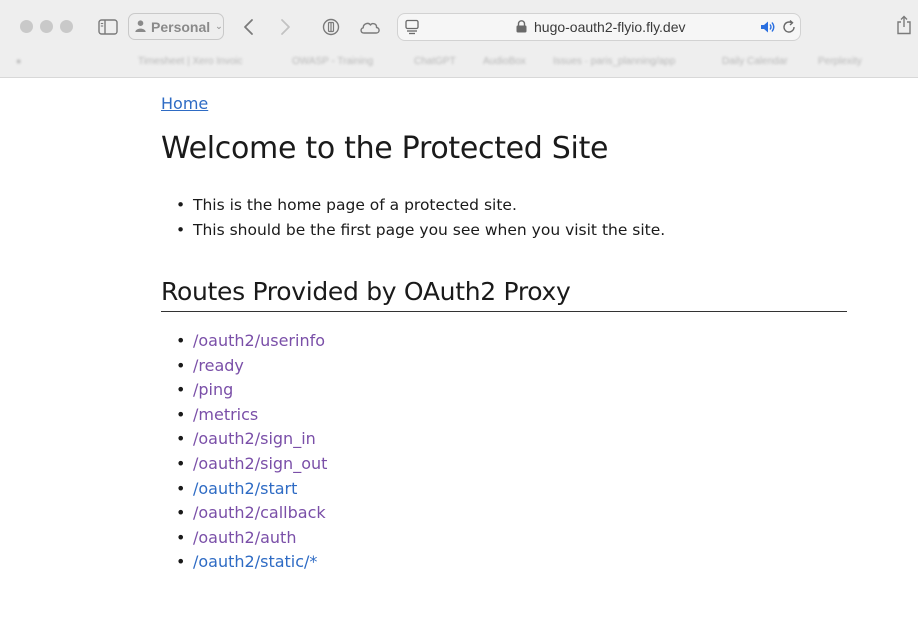 This screenshot has width=918, height=641. Describe the element at coordinates (285, 27) in the screenshot. I see `forward-icon` at that location.